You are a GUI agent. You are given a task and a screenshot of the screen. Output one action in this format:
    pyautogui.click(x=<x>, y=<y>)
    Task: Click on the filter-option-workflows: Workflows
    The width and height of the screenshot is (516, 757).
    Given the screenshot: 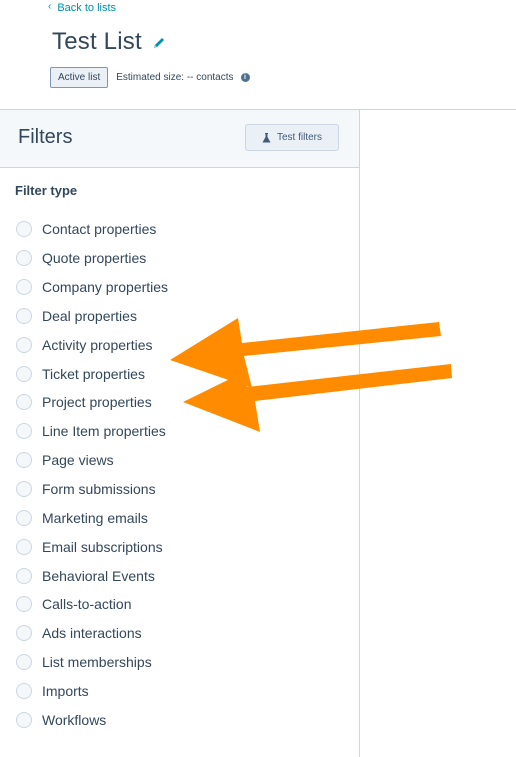 What is the action you would take?
    pyautogui.click(x=92, y=719)
    